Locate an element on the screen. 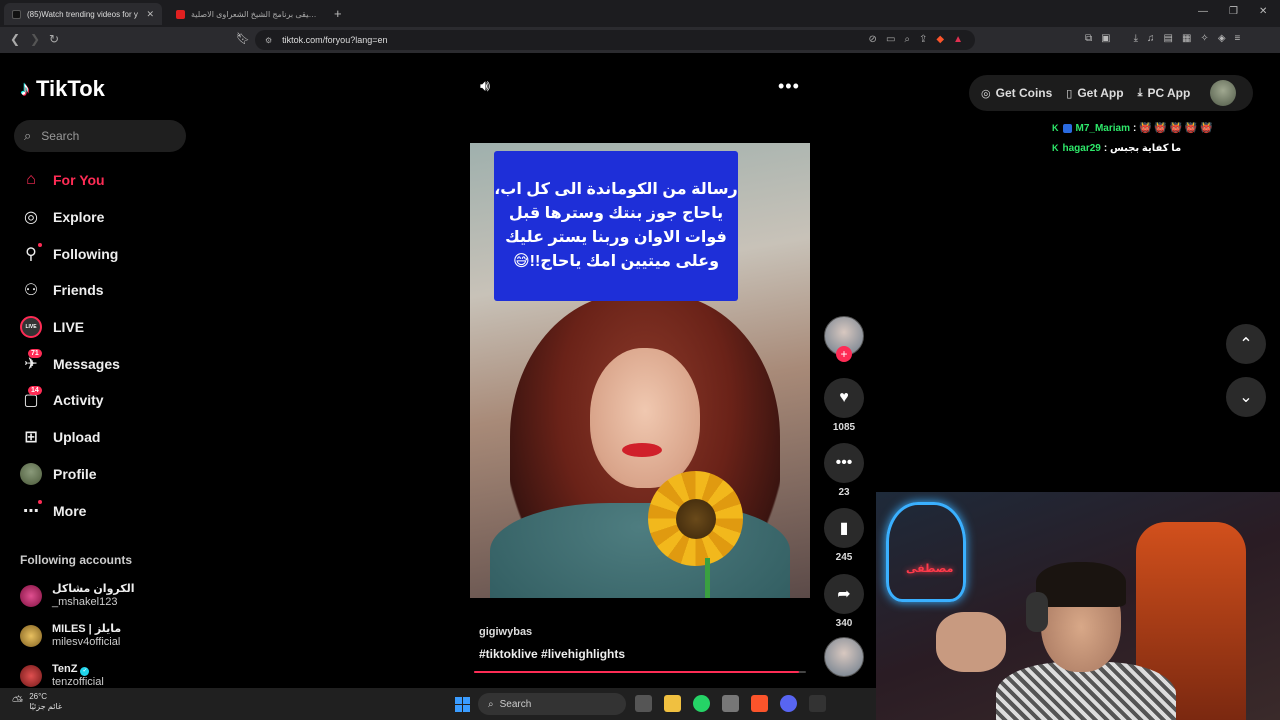 This screenshot has height=720, width=1280. following-account-item: MILES | مايلز milesv4official is located at coordinates (120, 636).